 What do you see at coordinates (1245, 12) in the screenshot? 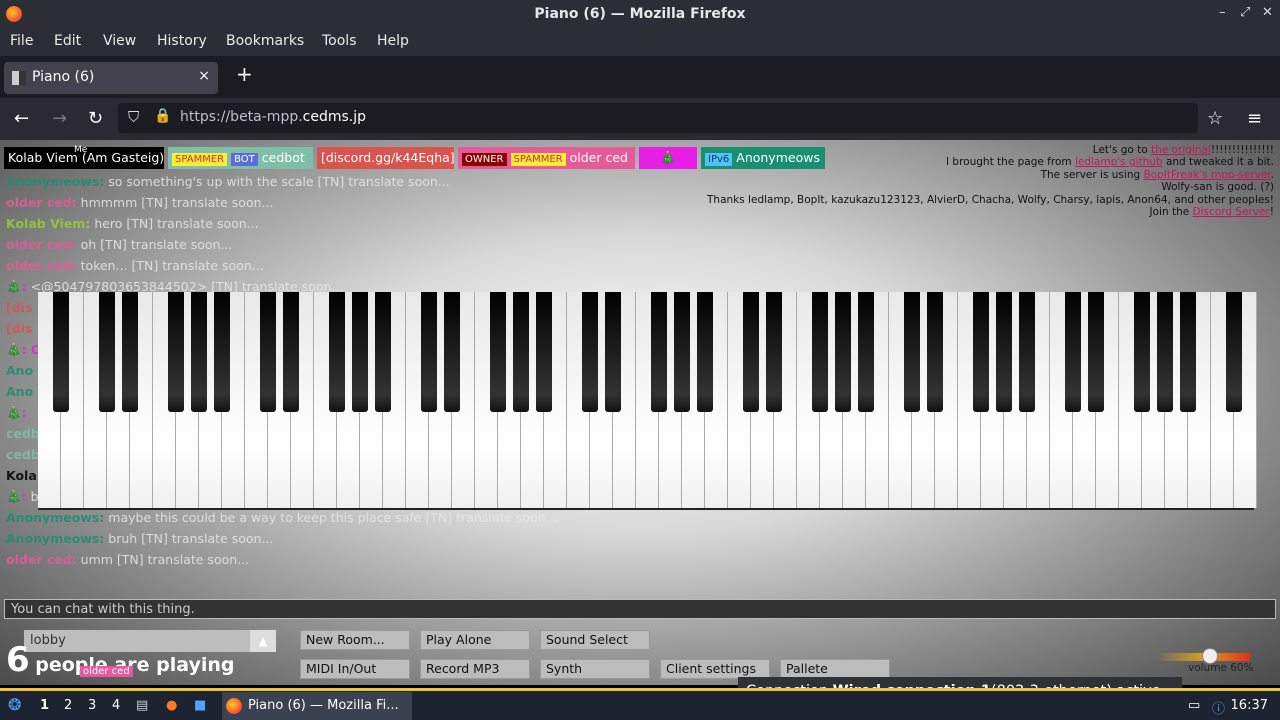
I see `maximize-button: ⤢` at bounding box center [1245, 12].